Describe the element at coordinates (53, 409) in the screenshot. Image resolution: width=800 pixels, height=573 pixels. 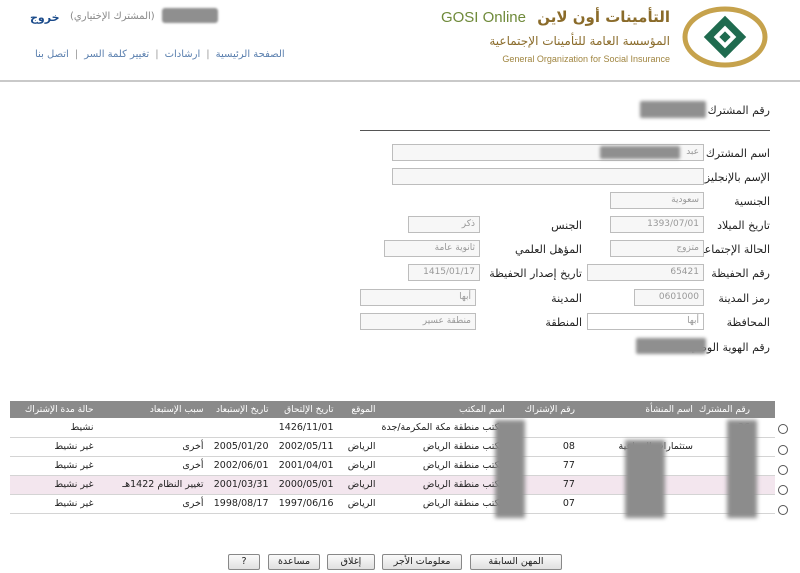
I see `col-header-status: حالة مدة الإشتراك` at that location.